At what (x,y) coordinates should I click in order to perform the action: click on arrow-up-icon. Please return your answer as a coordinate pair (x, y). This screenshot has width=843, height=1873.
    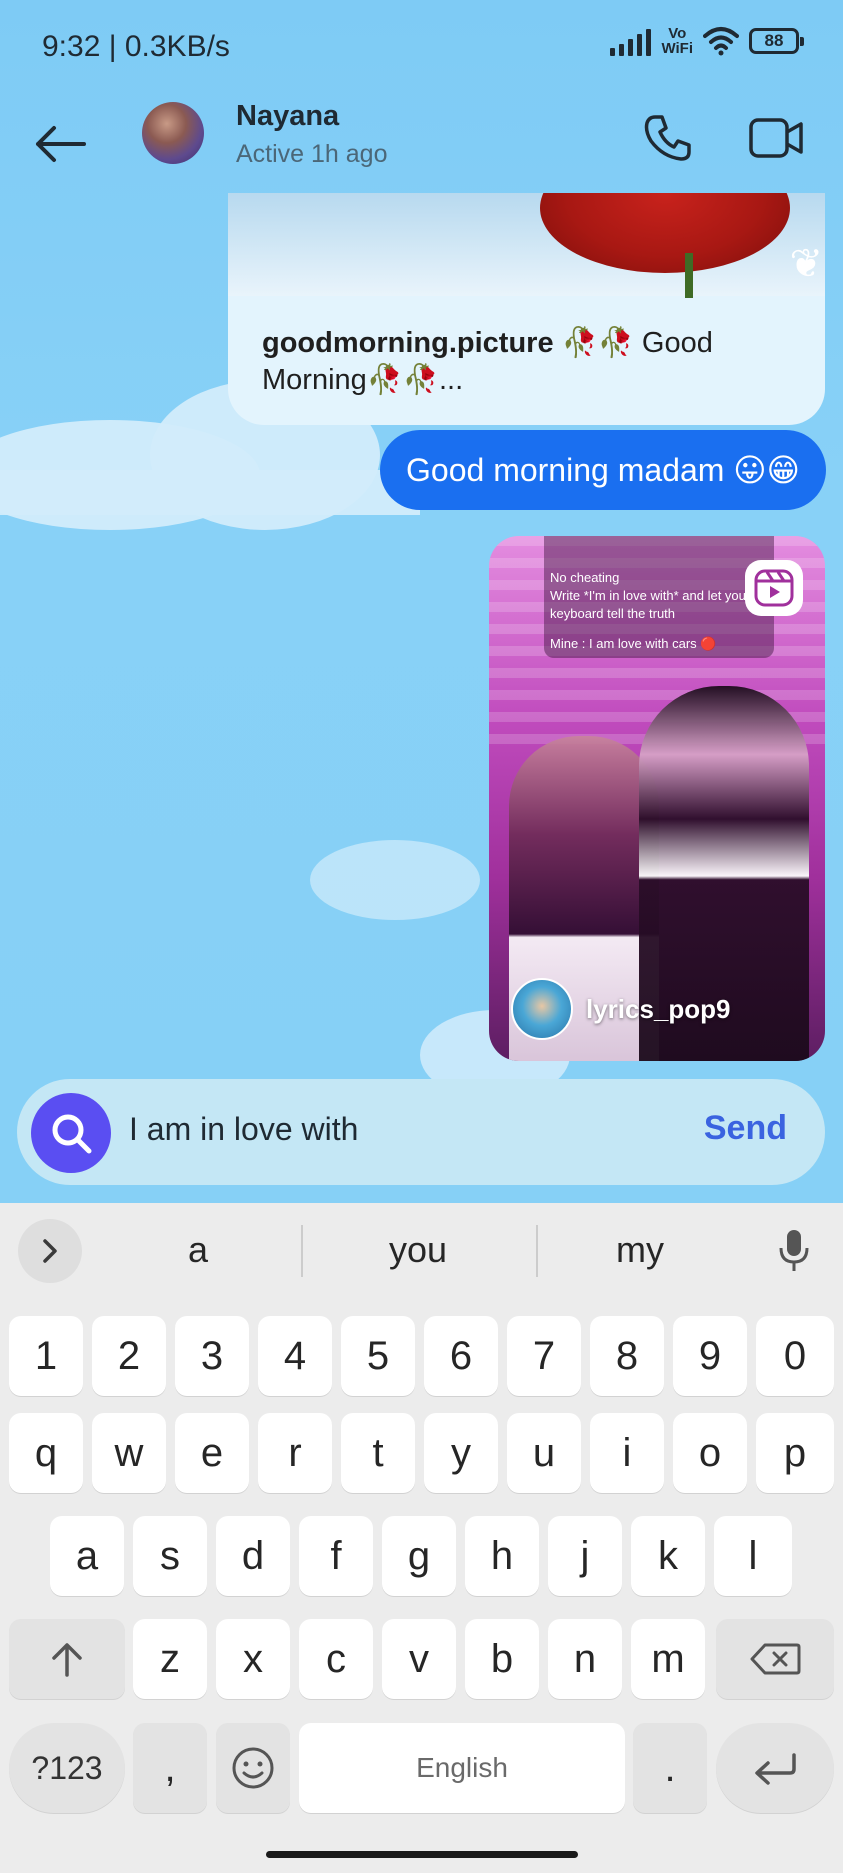
    Looking at the image, I should click on (67, 1660).